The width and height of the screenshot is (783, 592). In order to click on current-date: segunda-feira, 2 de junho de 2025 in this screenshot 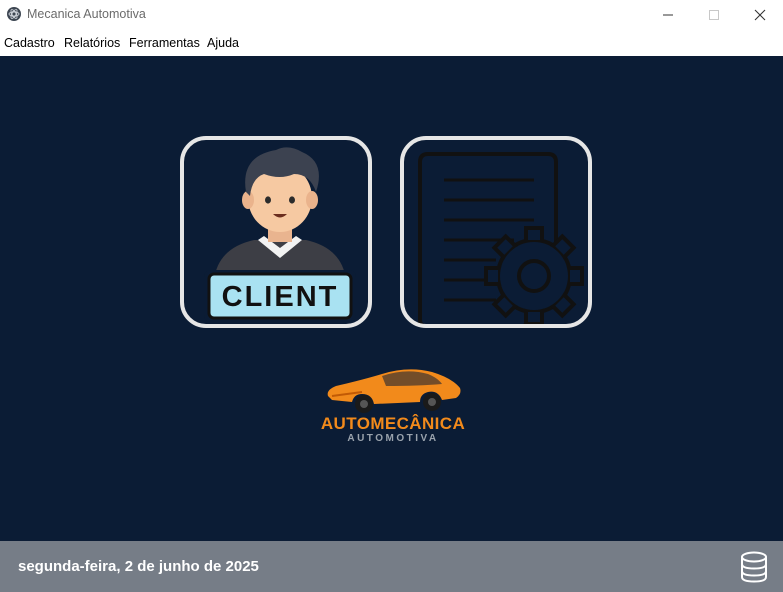, I will do `click(138, 566)`.